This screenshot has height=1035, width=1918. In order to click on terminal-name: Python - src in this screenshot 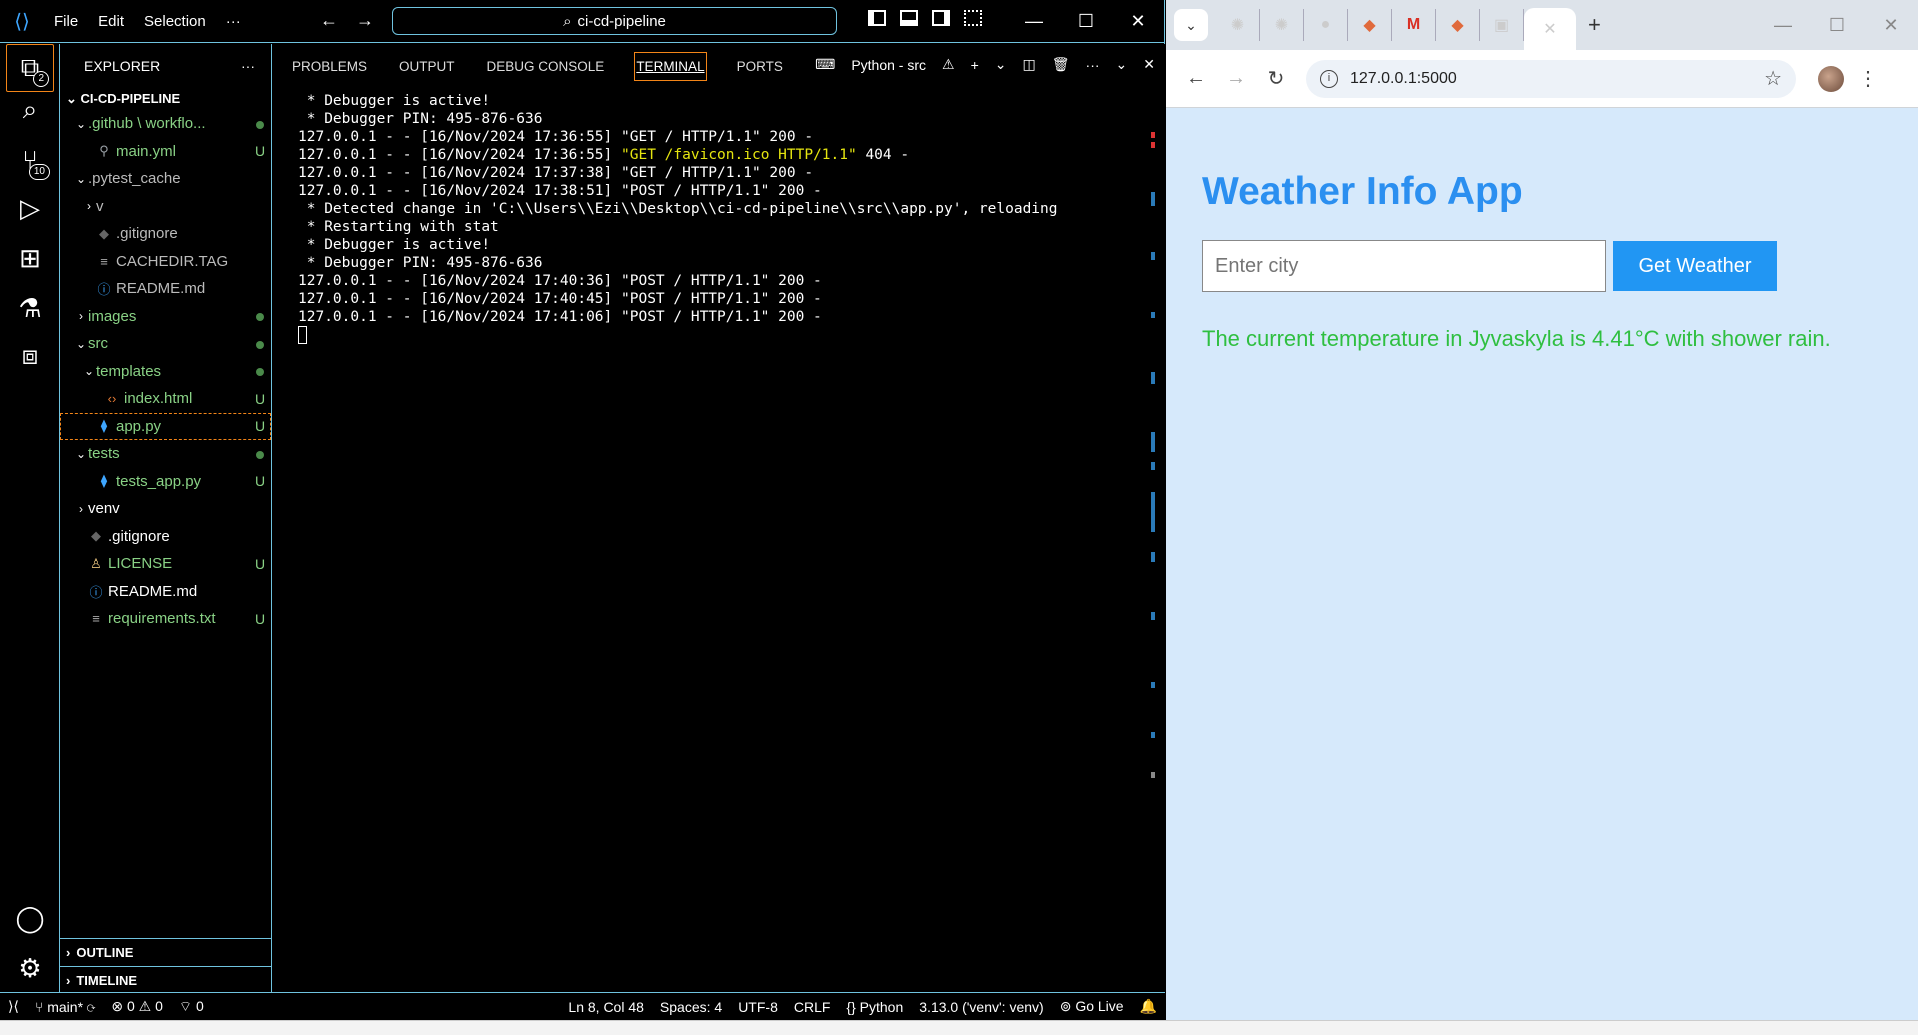, I will do `click(888, 65)`.